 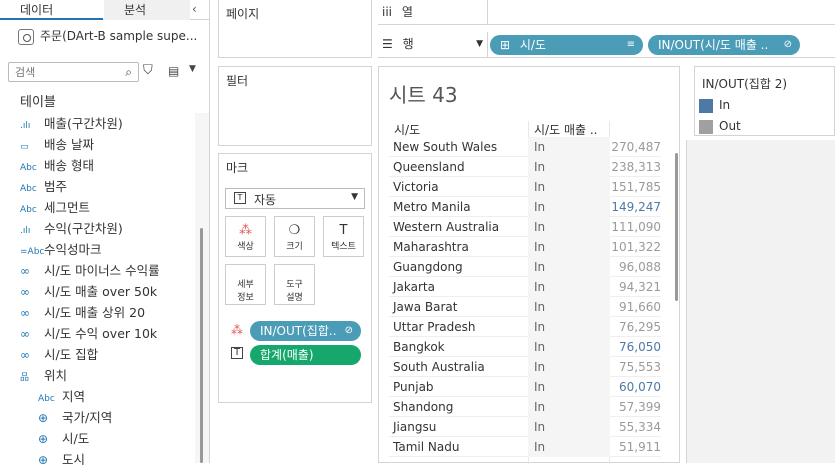 I want to click on field-item: Abc 범주, so click(x=43, y=186).